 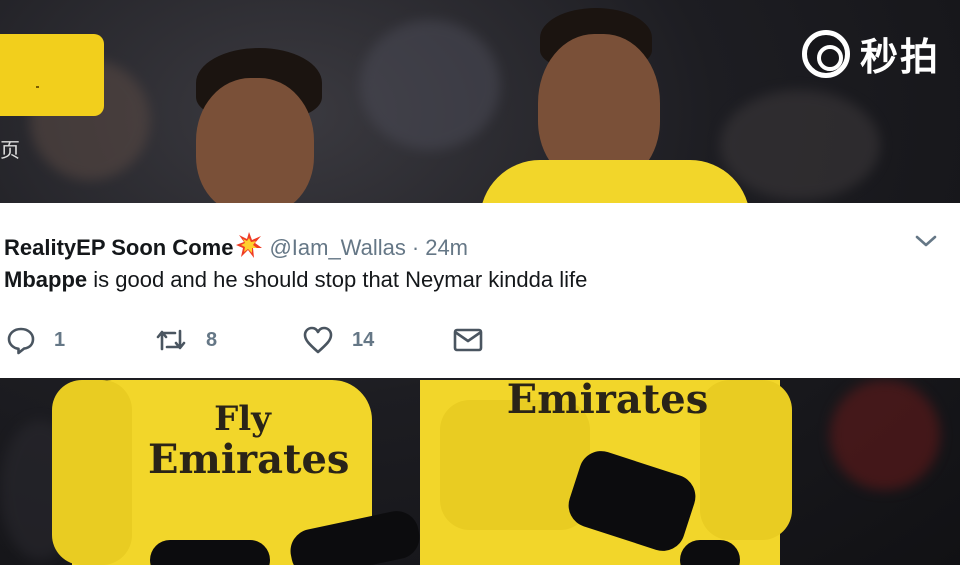 I want to click on retweet-button: 8, so click(x=185, y=340).